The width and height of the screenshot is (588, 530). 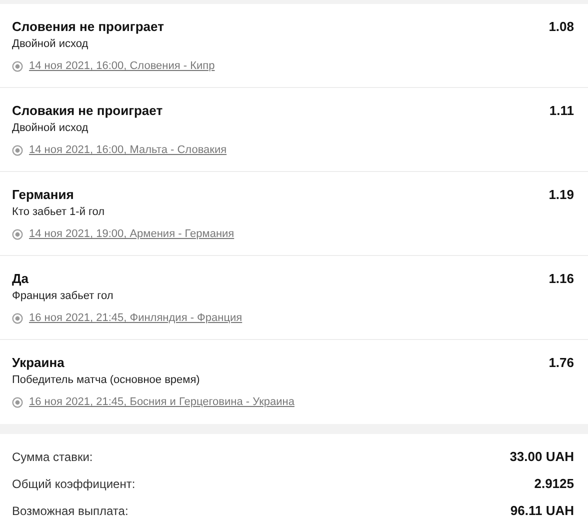 What do you see at coordinates (88, 26) in the screenshot?
I see `bet-title: Словения не проиграет` at bounding box center [88, 26].